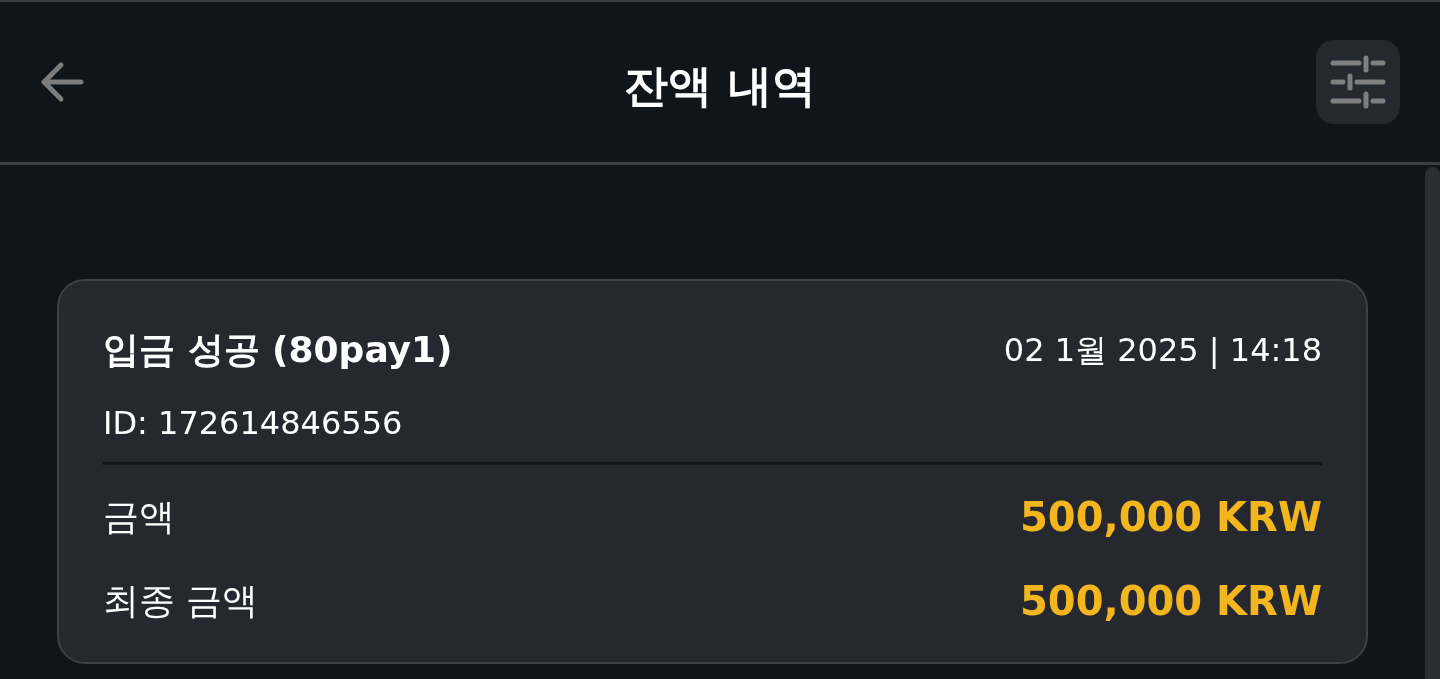 The width and height of the screenshot is (1440, 679). I want to click on filter-button, so click(1358, 82).